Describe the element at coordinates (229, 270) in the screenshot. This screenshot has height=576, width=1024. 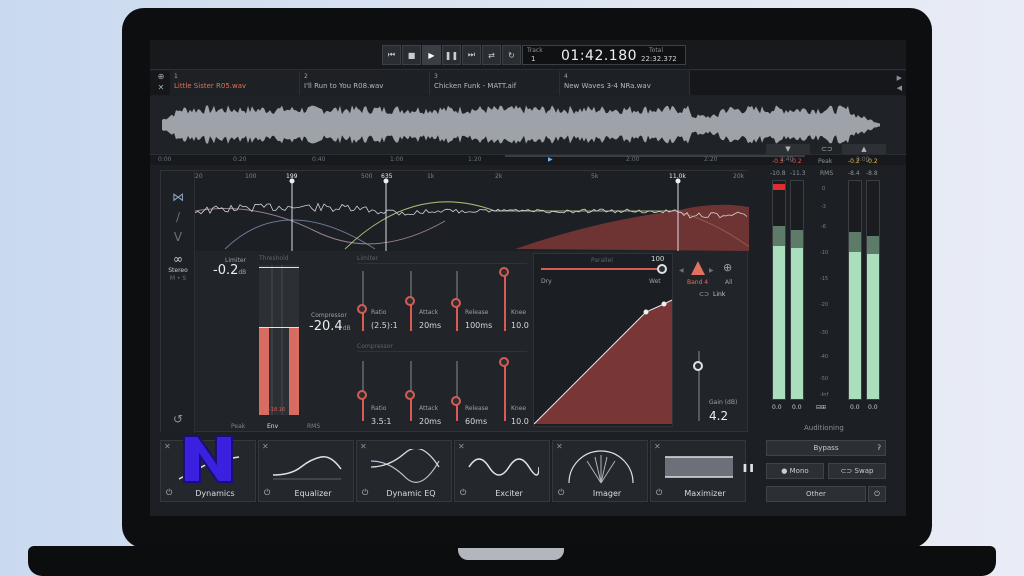
I see `limiter-threshold-readout: -0.2dB` at that location.